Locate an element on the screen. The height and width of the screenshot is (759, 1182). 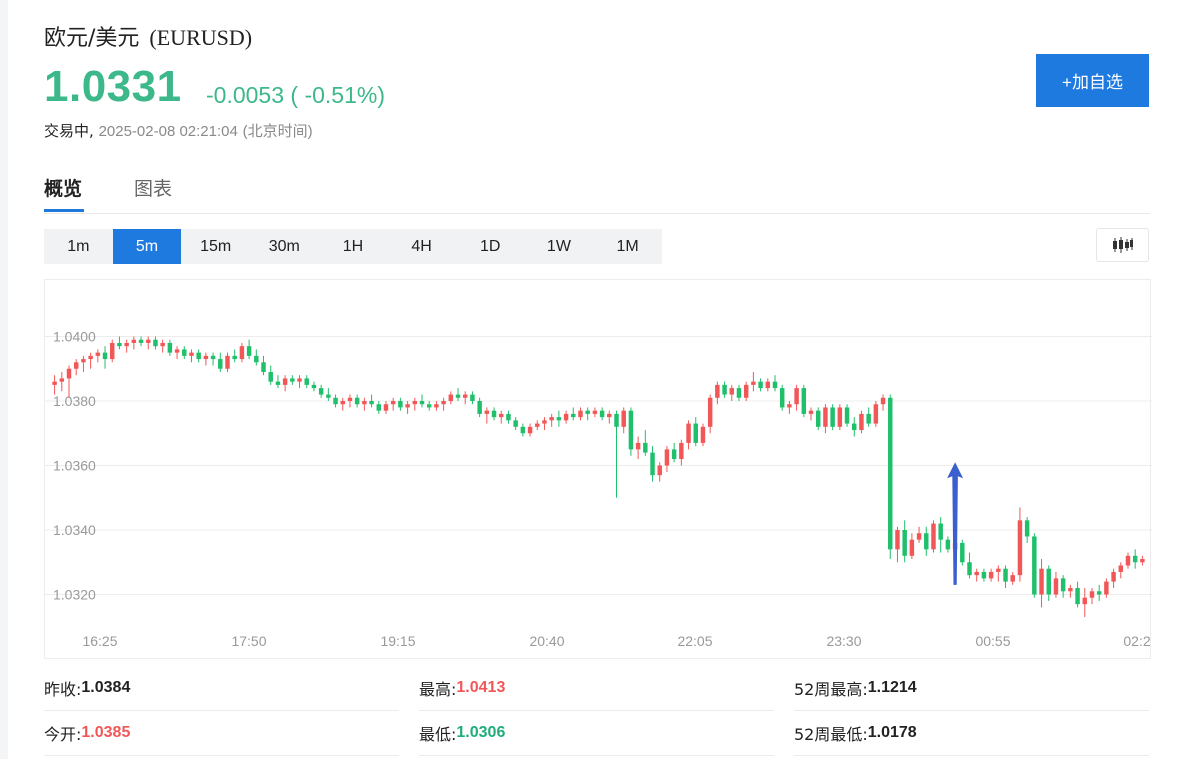
interval-15m: 15m is located at coordinates (215, 246).